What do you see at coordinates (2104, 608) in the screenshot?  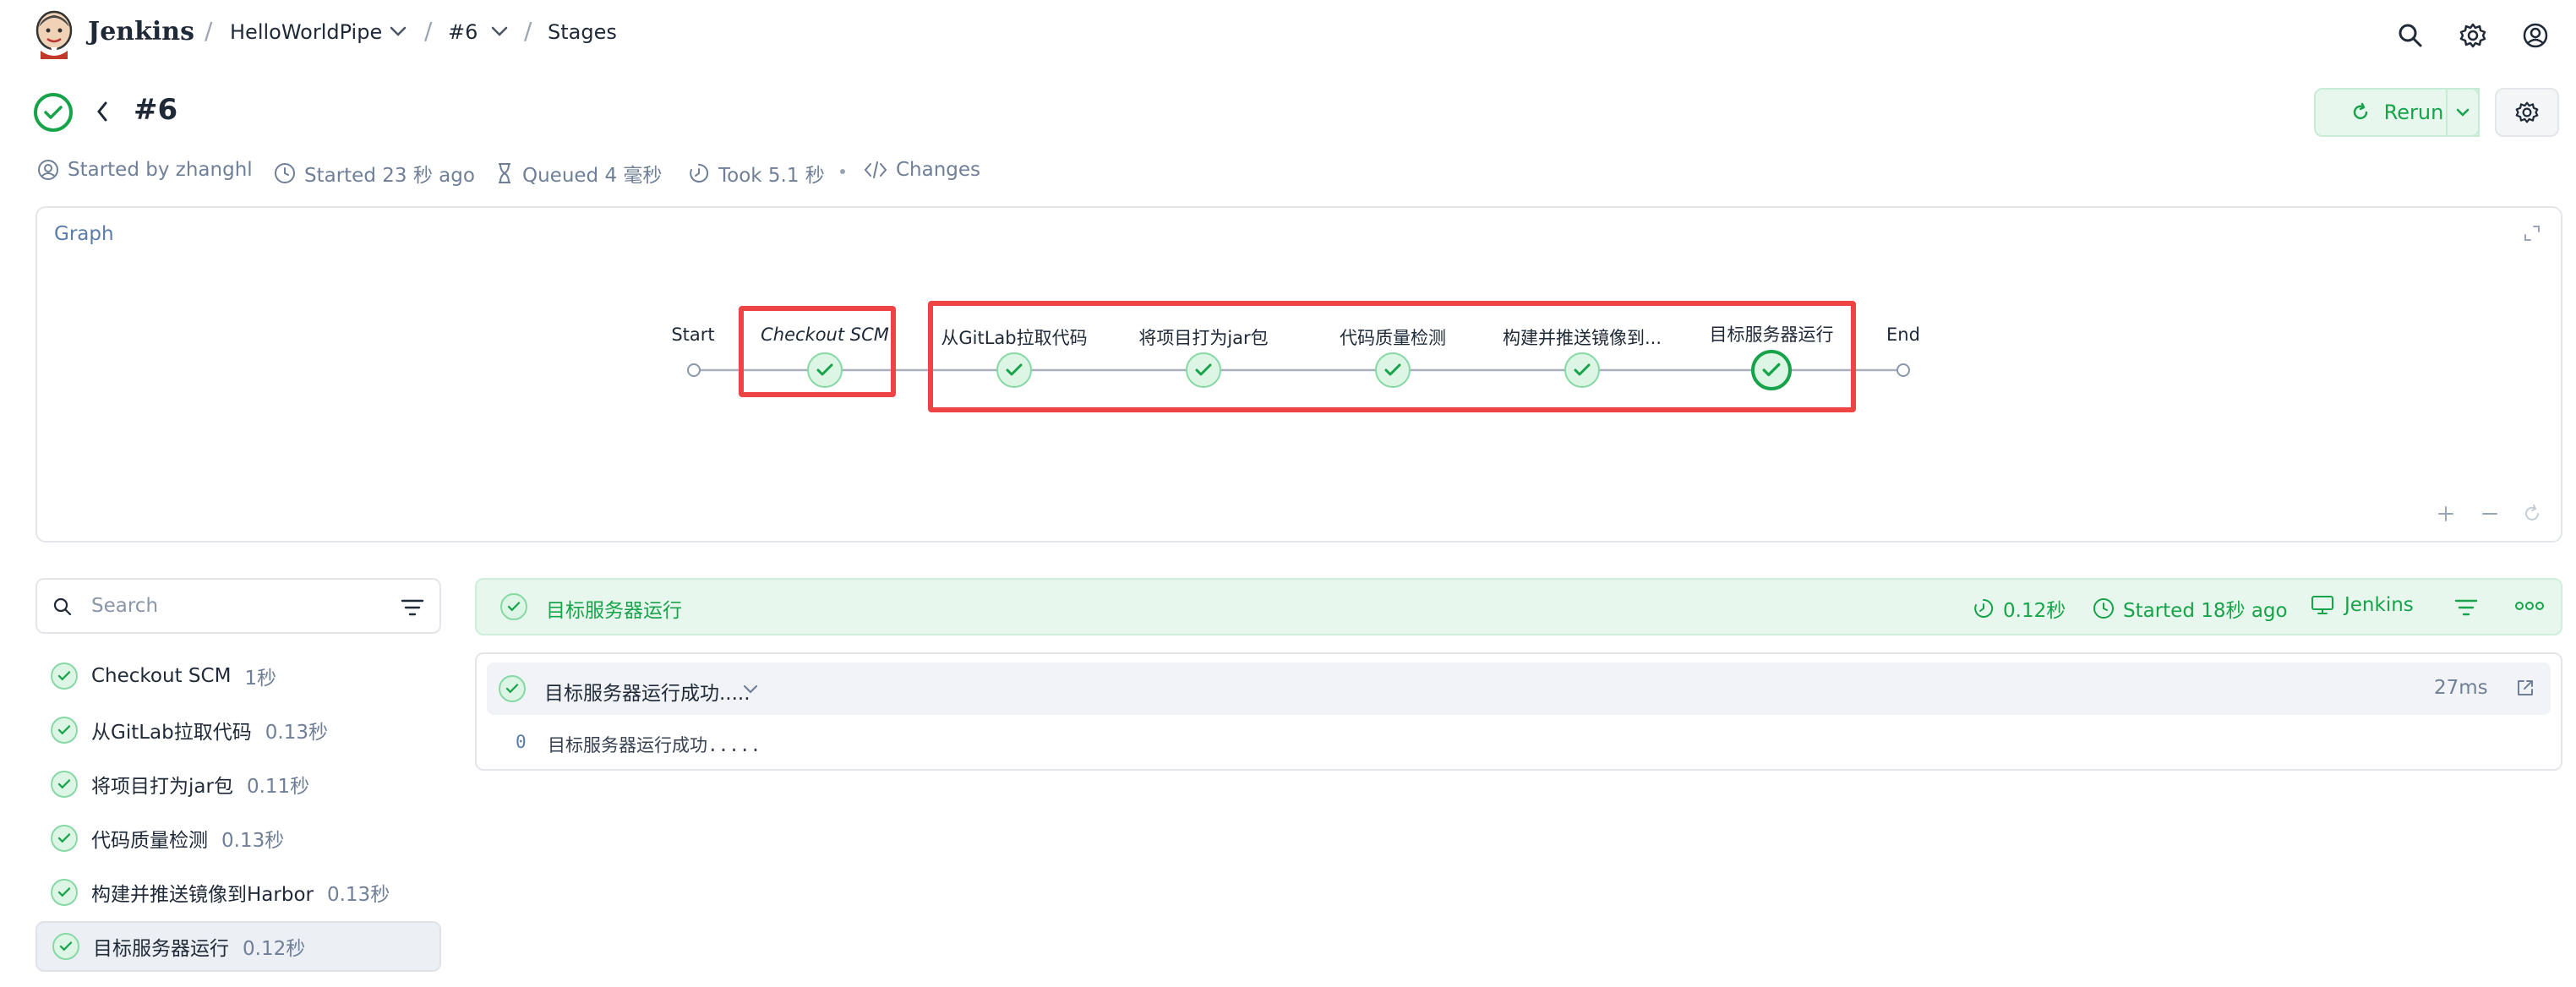 I see `clock-icon` at bounding box center [2104, 608].